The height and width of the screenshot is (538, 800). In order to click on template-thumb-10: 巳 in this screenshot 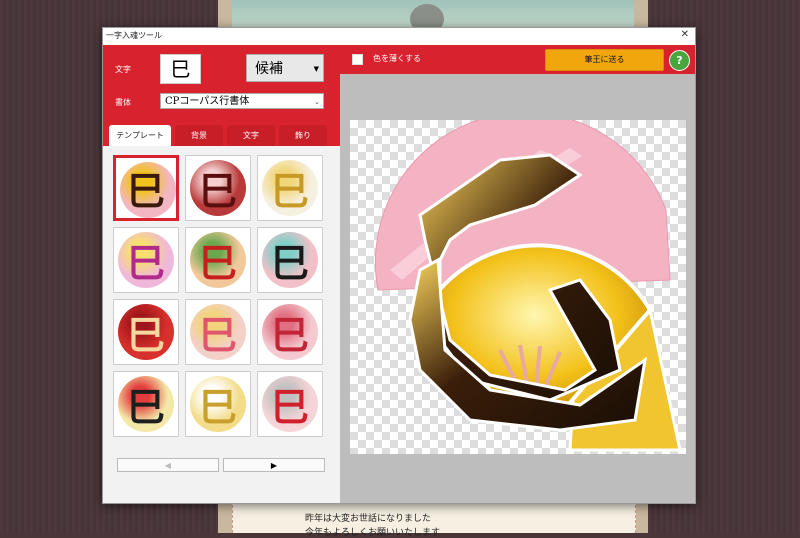, I will do `click(146, 404)`.